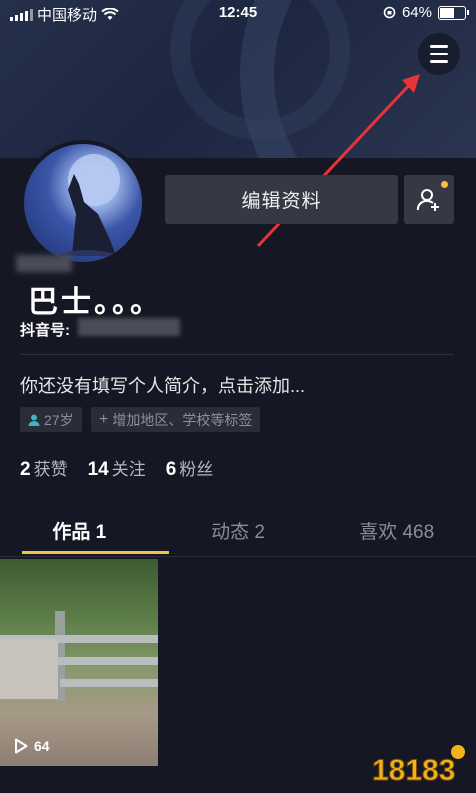  I want to click on stat-likes: 2 获赞, so click(44, 468).